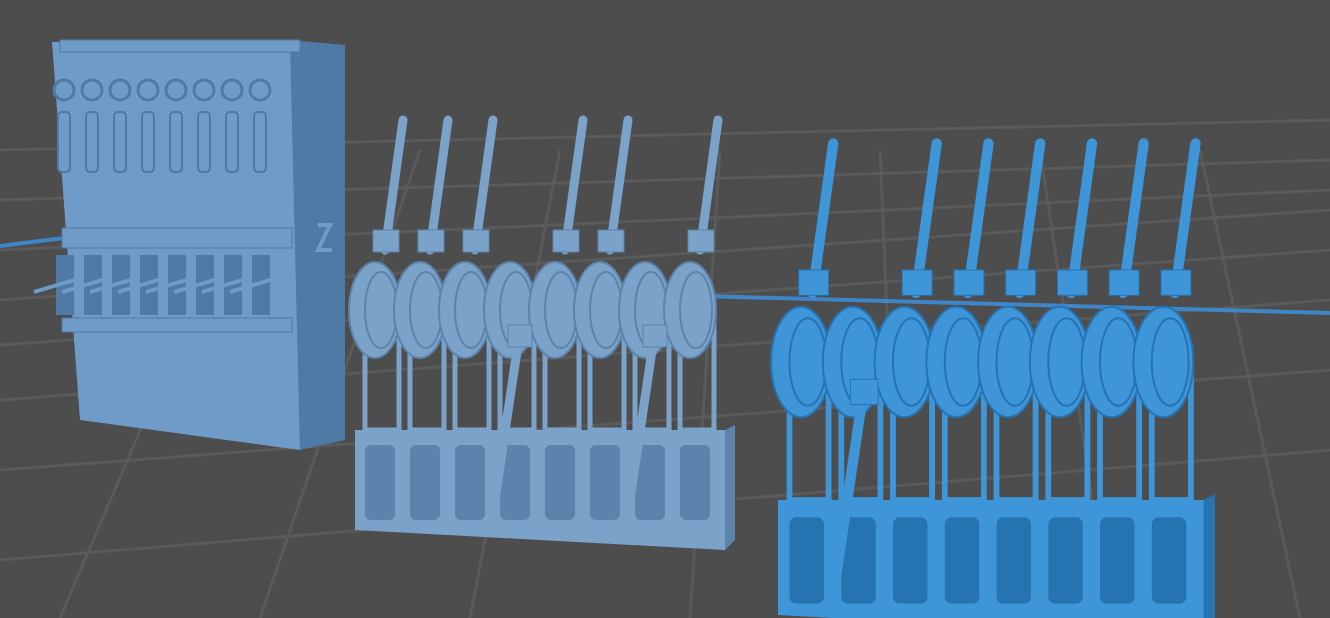  What do you see at coordinates (177, 325) in the screenshot?
I see `housing-lower-band` at bounding box center [177, 325].